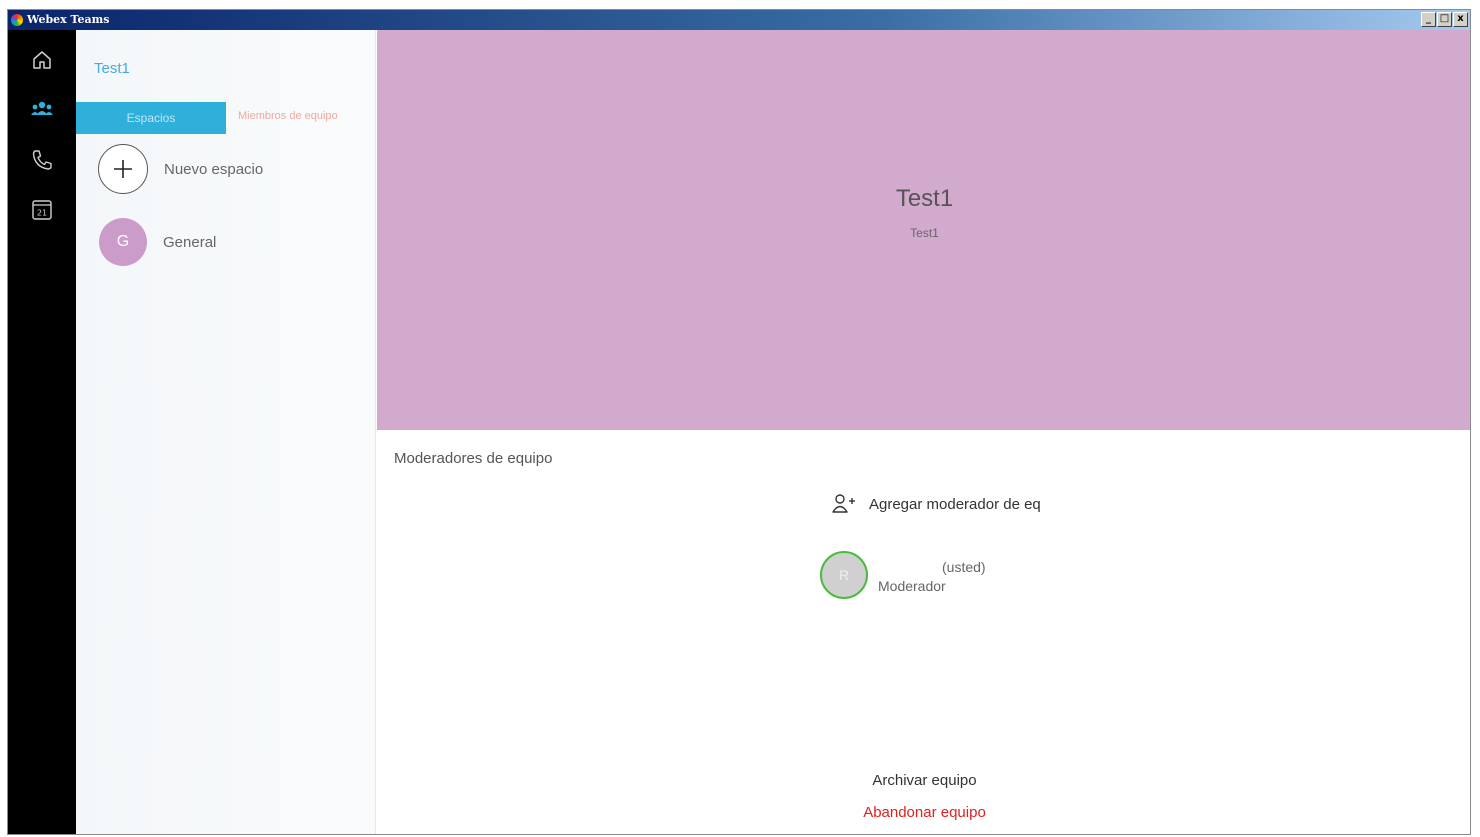 This screenshot has width=1480, height=837. Describe the element at coordinates (1460, 19) in the screenshot. I see `close-button: x` at that location.